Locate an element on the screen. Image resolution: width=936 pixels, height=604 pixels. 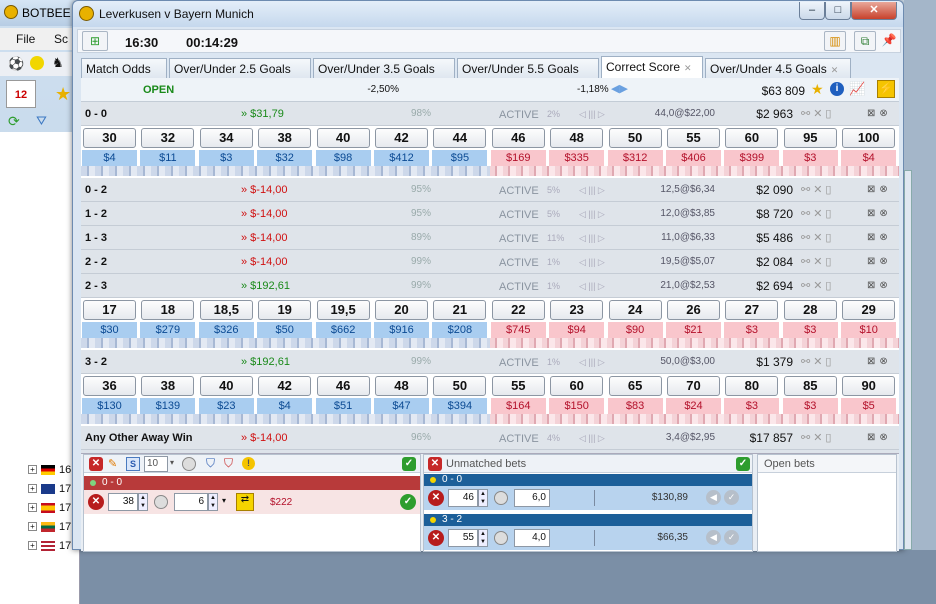
back-price-cell: 34 $3 is located at coordinates (226, 146).